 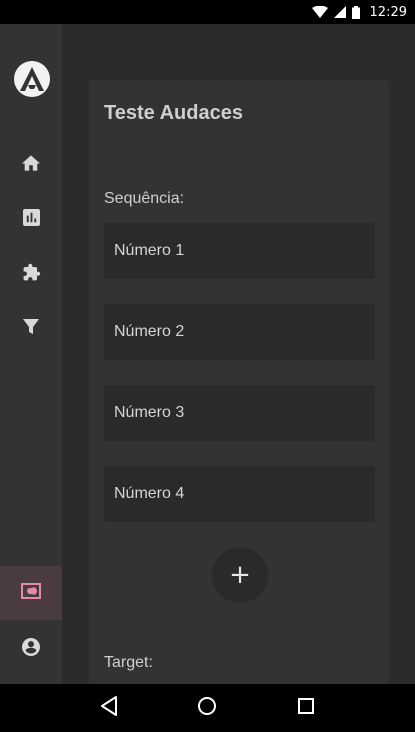 I want to click on sidebar-item-media, so click(x=31, y=593).